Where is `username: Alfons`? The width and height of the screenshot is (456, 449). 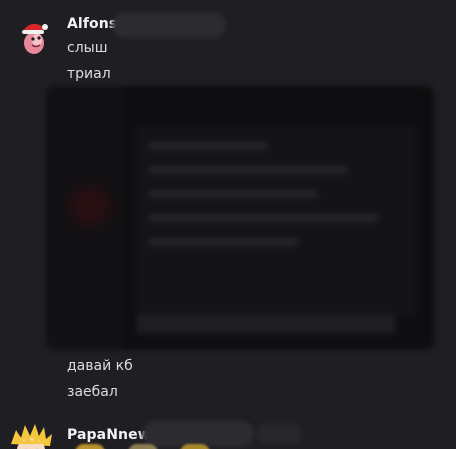
username: Alfons is located at coordinates (92, 24).